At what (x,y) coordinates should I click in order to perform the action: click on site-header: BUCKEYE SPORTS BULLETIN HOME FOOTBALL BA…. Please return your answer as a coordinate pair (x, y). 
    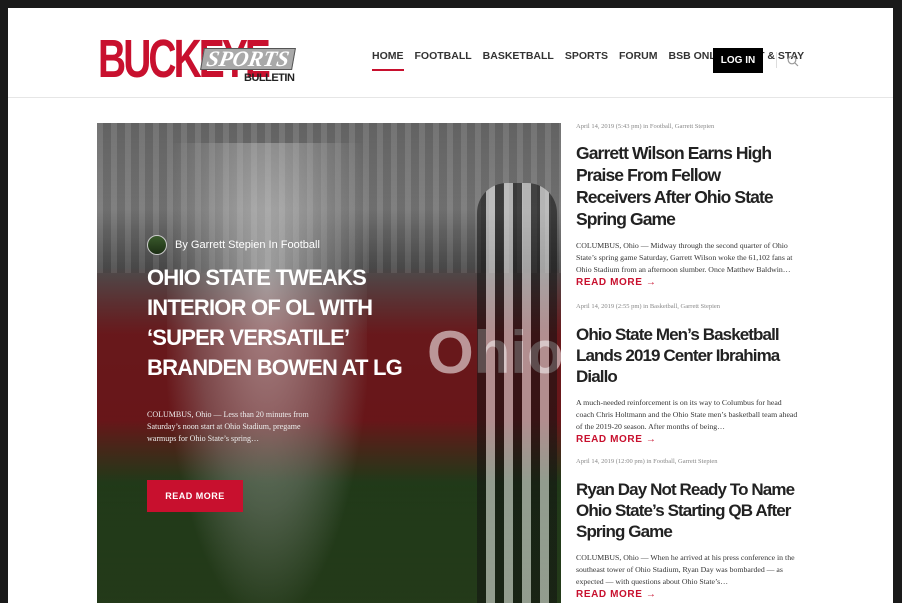
    Looking at the image, I should click on (450, 53).